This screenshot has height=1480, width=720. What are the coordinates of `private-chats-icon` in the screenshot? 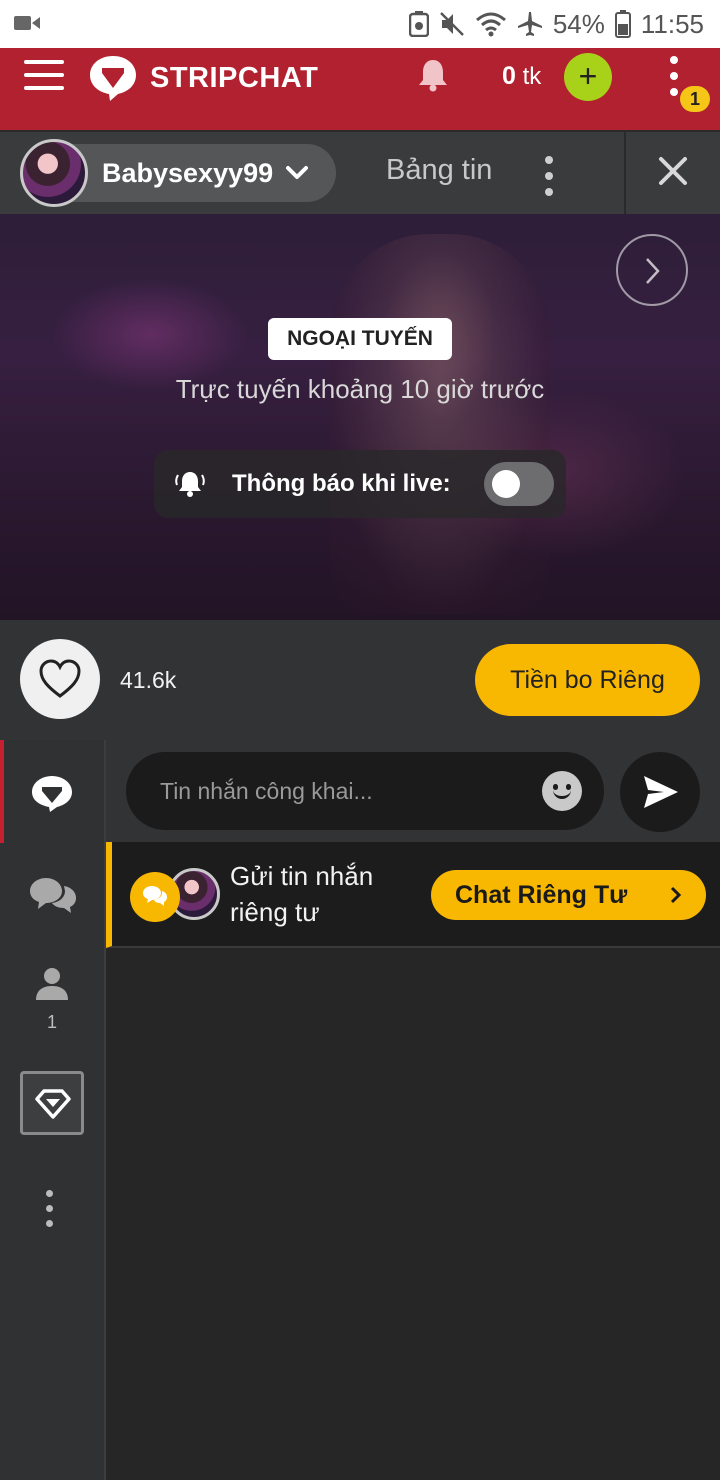 It's located at (53, 895).